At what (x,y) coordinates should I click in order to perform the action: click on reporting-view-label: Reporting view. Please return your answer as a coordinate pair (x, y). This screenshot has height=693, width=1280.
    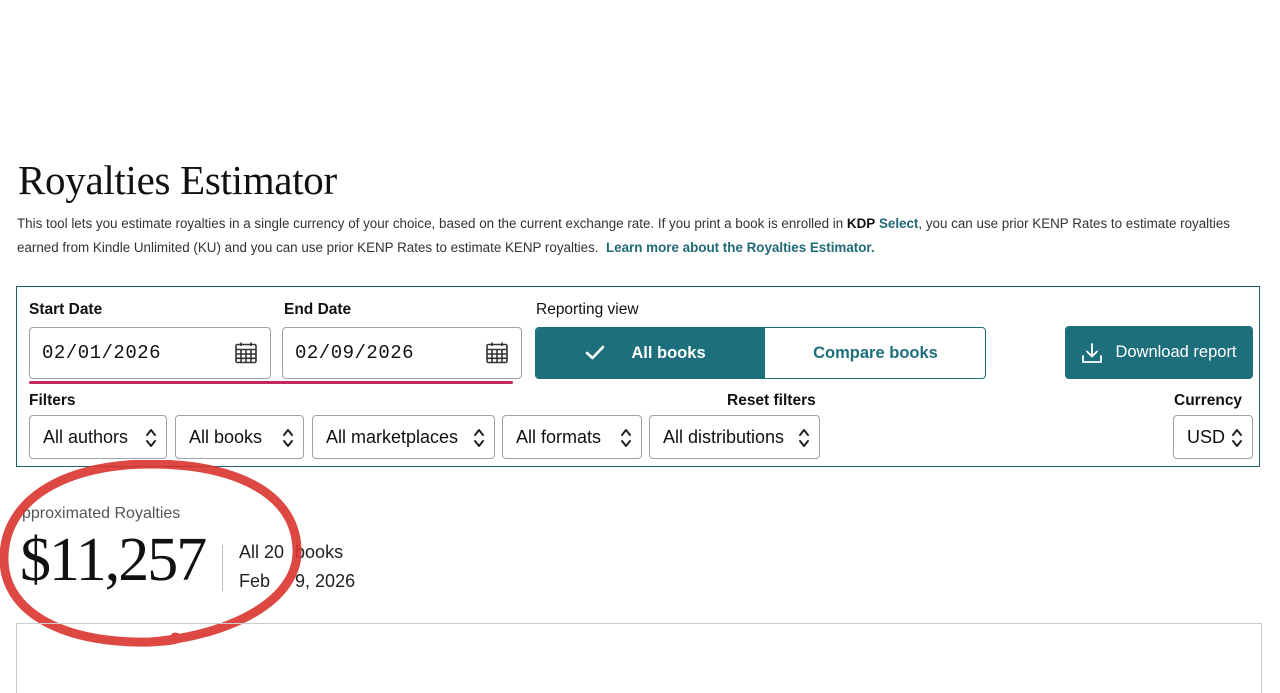
    Looking at the image, I should click on (587, 309).